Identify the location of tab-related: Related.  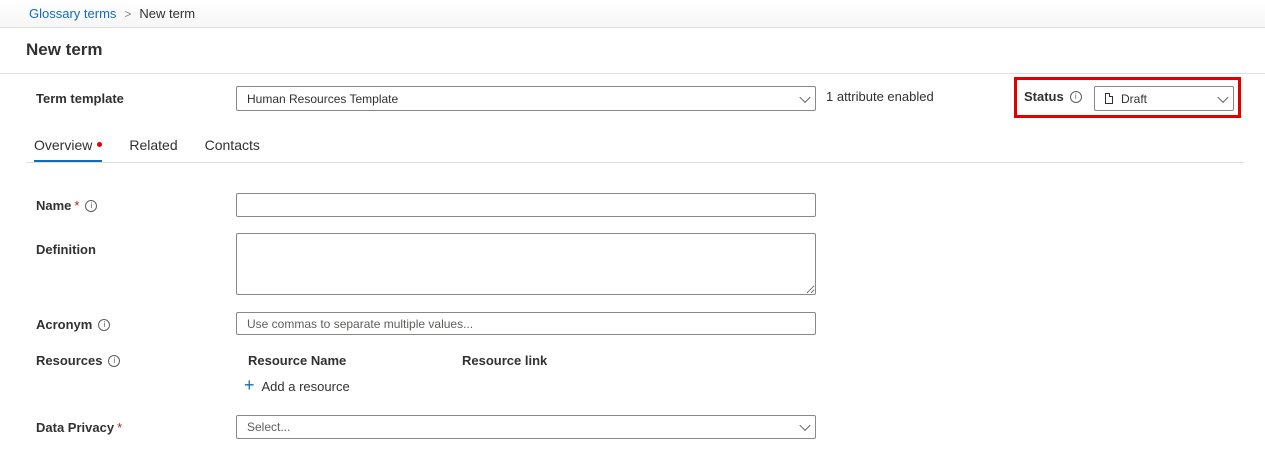
(153, 149).